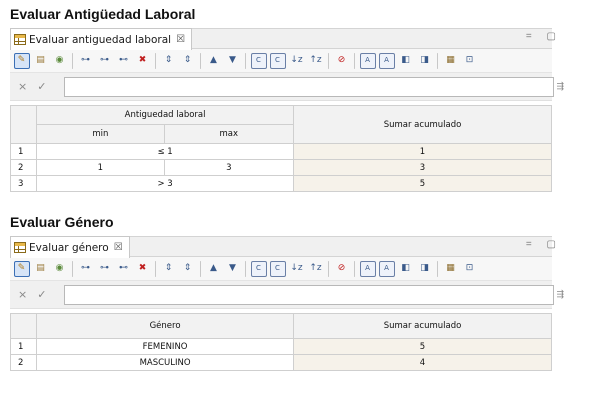 This screenshot has height=410, width=589. Describe the element at coordinates (165, 183) in the screenshot. I see `input-cell: > 3` at that location.